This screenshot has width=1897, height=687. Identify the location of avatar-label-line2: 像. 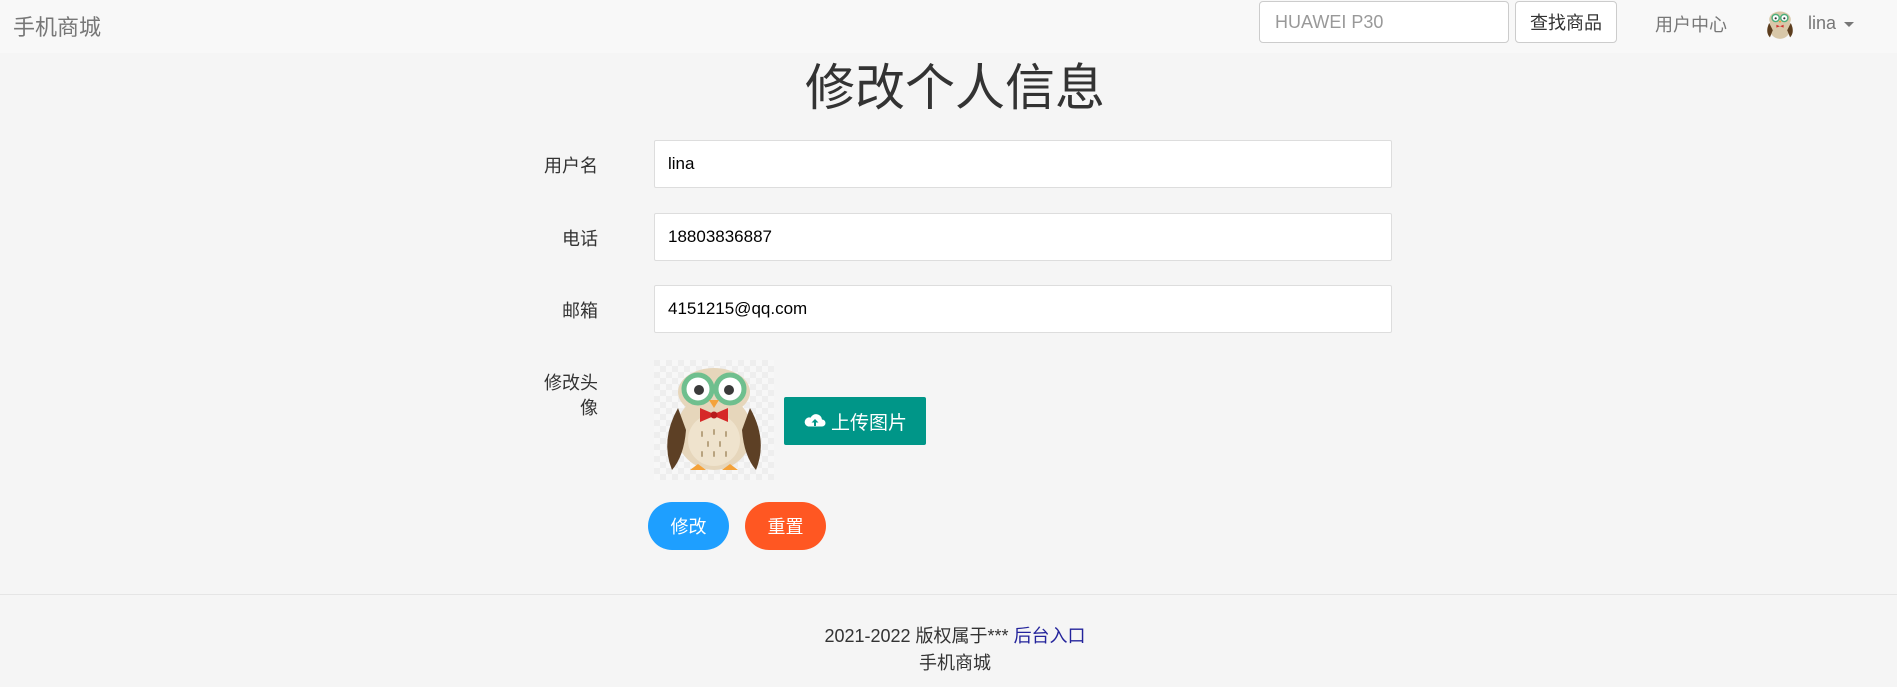
(589, 408).